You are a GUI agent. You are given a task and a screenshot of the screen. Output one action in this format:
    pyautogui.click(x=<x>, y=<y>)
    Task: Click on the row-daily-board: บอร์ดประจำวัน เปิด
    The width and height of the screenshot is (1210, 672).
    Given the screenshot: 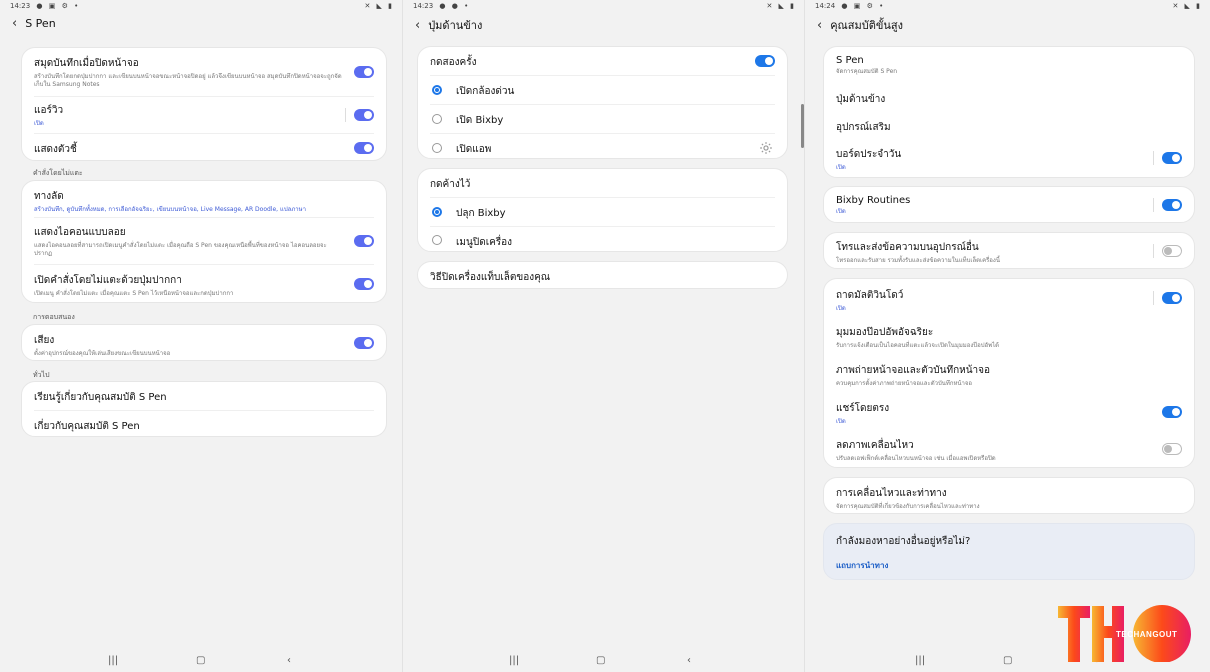 What is the action you would take?
    pyautogui.click(x=1009, y=158)
    